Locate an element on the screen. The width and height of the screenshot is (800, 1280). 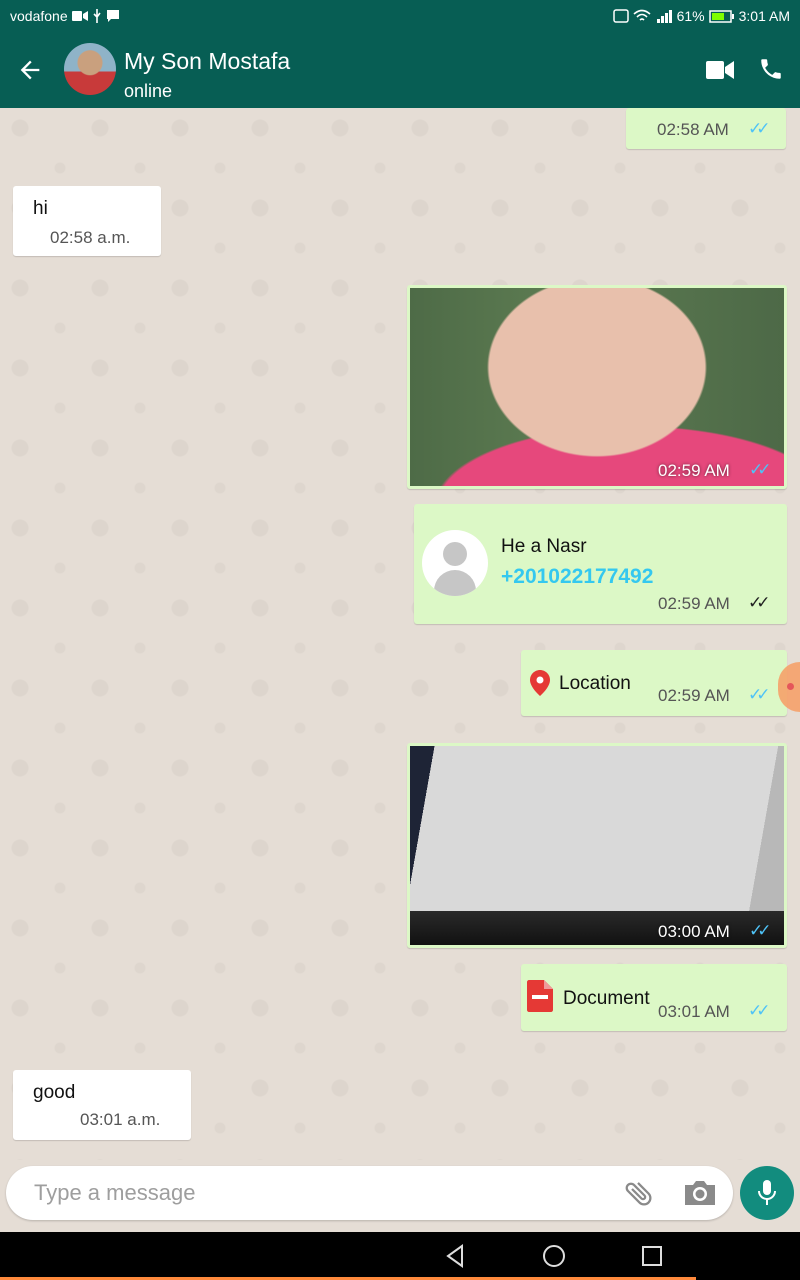
status-bar-right: 61% 3:01 AM is located at coordinates (701, 16).